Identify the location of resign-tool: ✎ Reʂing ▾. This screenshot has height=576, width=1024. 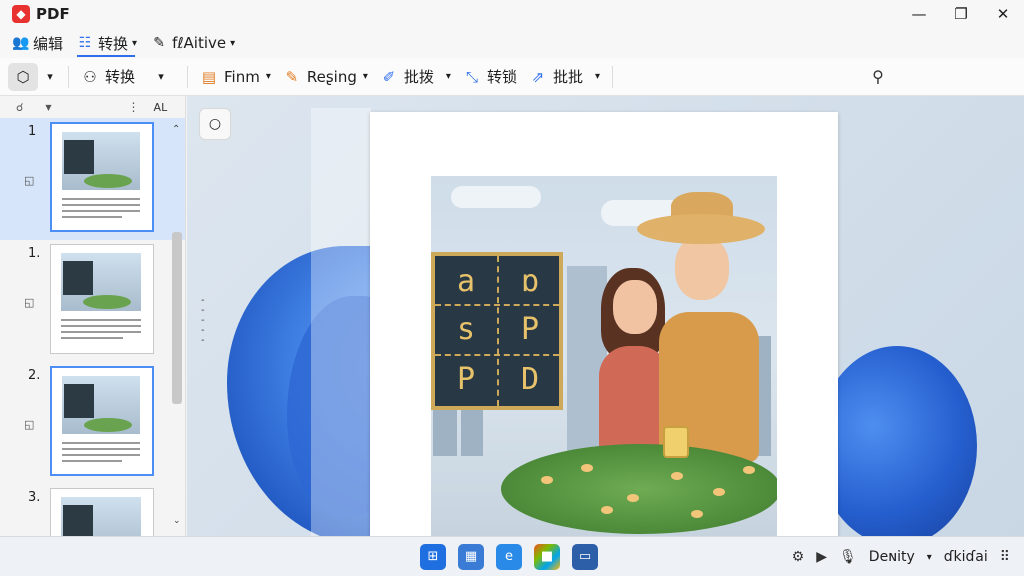
(325, 77).